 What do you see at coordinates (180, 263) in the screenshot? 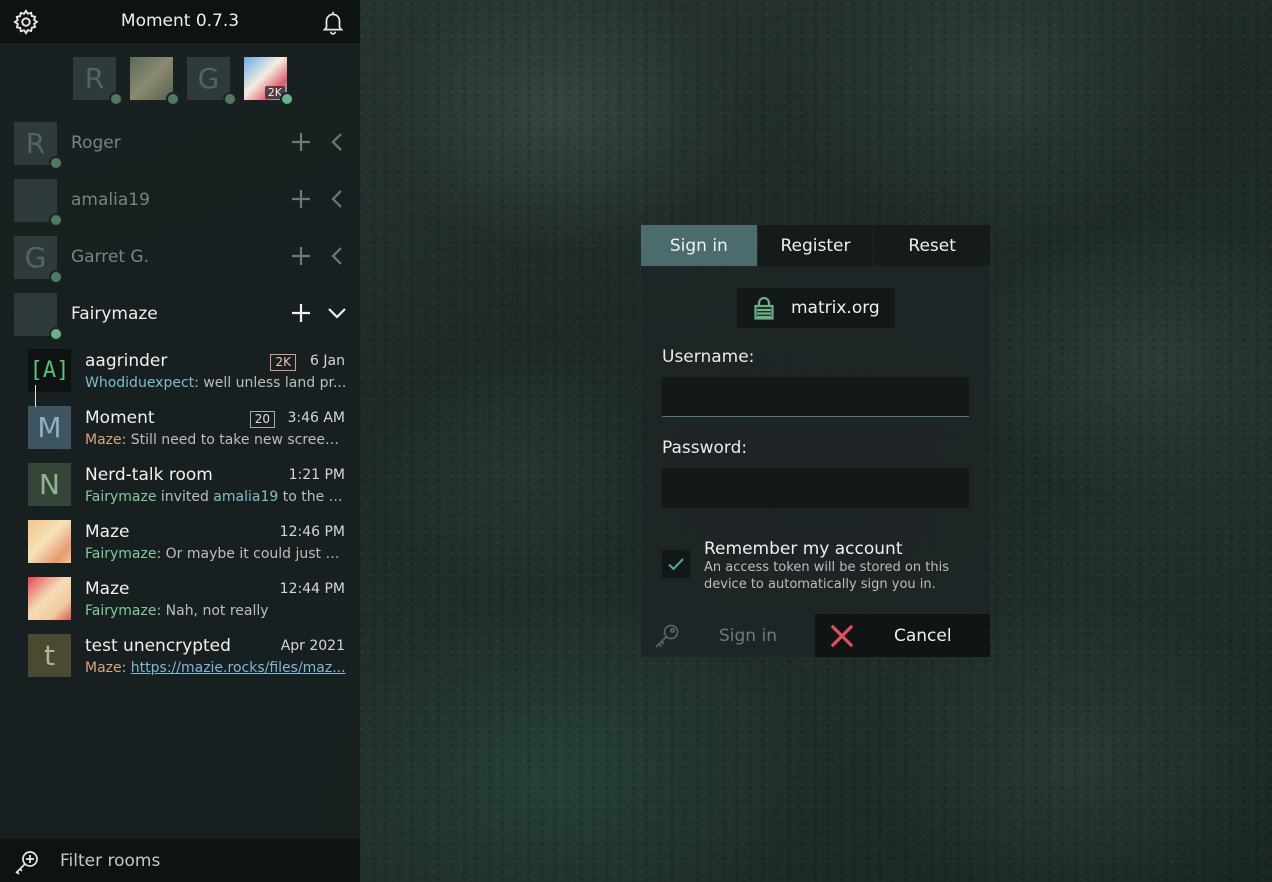
I see `account-row-garret: G Garret G.` at bounding box center [180, 263].